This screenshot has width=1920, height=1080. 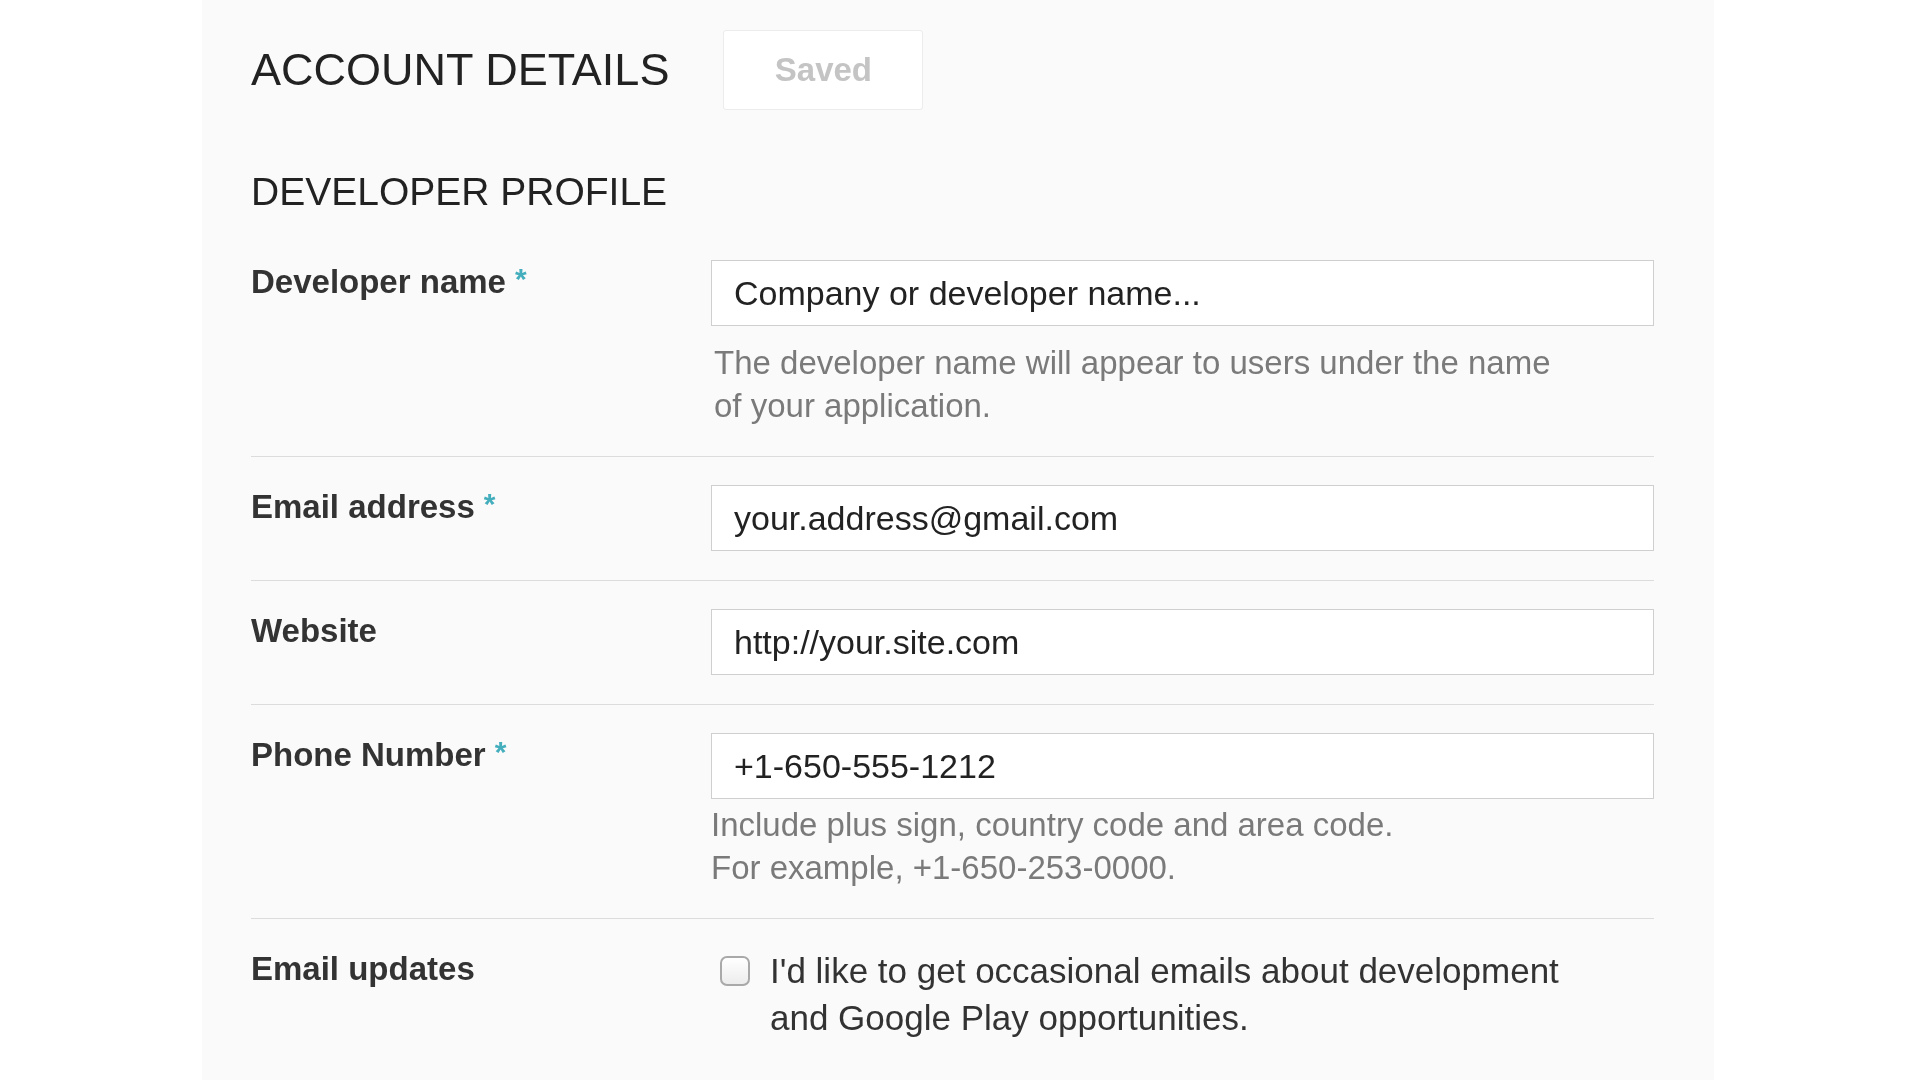 What do you see at coordinates (1182, 766) in the screenshot?
I see `input-field: +1-650-555-1212` at bounding box center [1182, 766].